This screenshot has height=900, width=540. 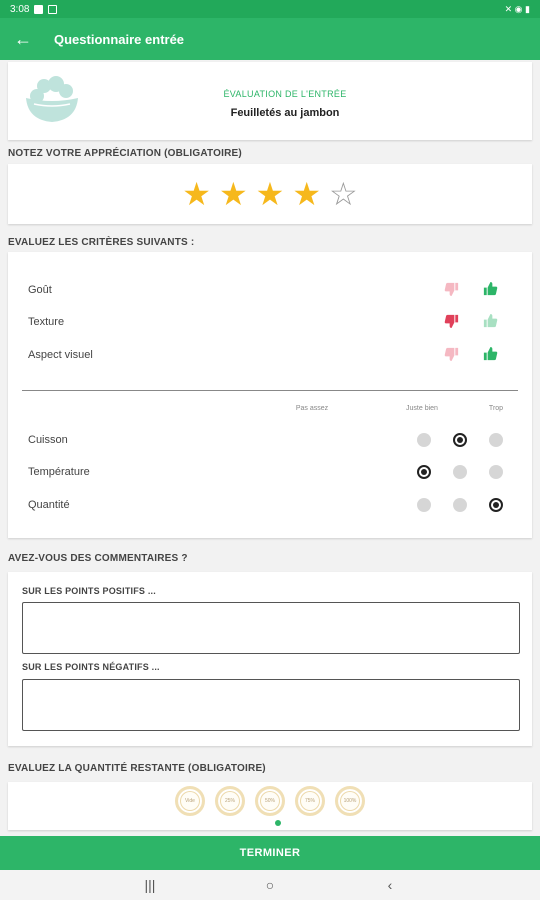 I want to click on system-nav-bar: ||| ○ ‹, so click(x=270, y=885).